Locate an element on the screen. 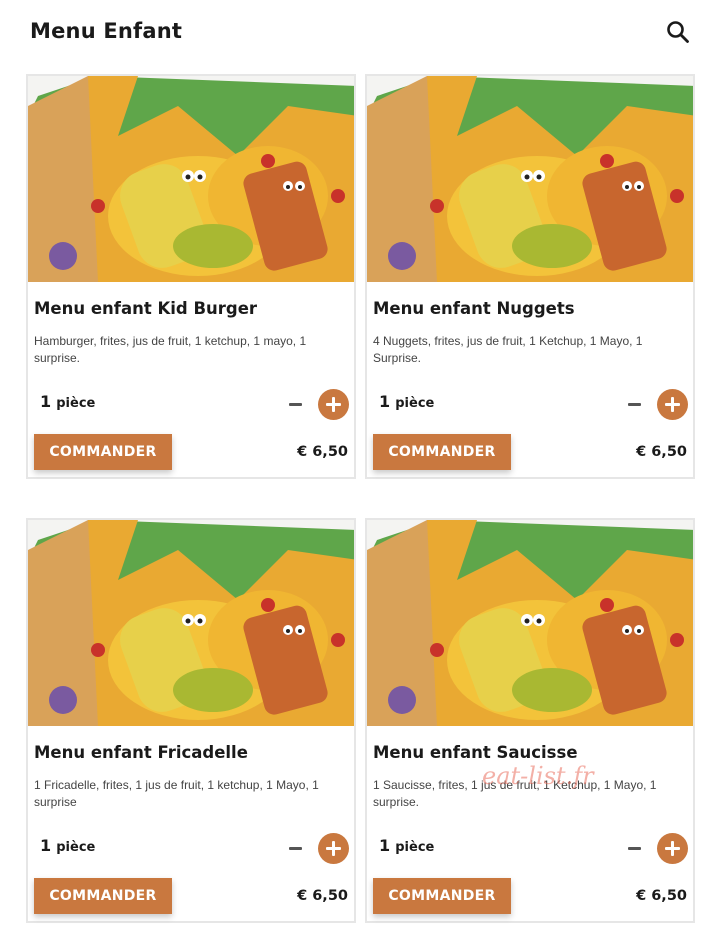  product-title: Menu enfant Saucisse is located at coordinates (475, 752).